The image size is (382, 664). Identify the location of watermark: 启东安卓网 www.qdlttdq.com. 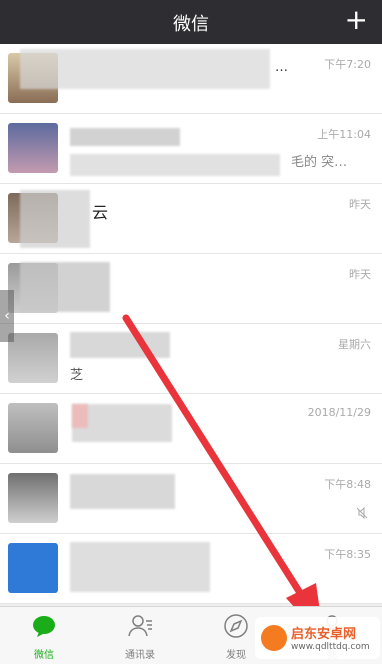
(317, 638).